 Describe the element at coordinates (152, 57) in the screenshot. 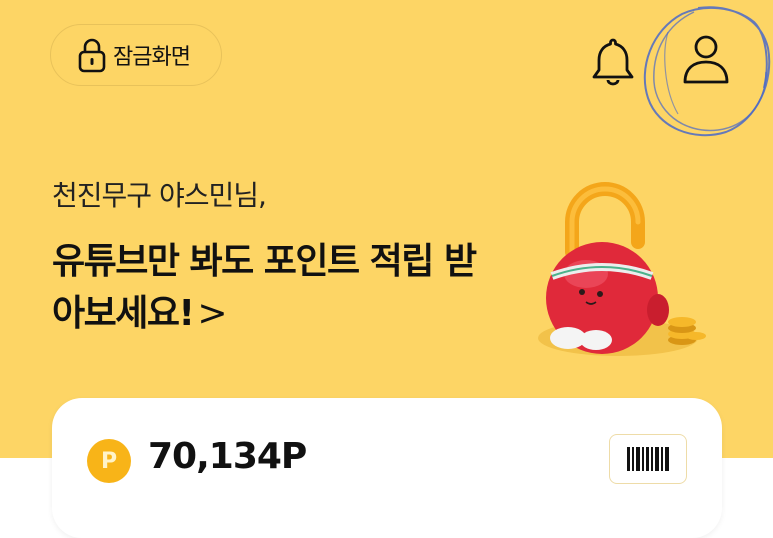

I see `lock-screen-label: 잠금화면` at that location.